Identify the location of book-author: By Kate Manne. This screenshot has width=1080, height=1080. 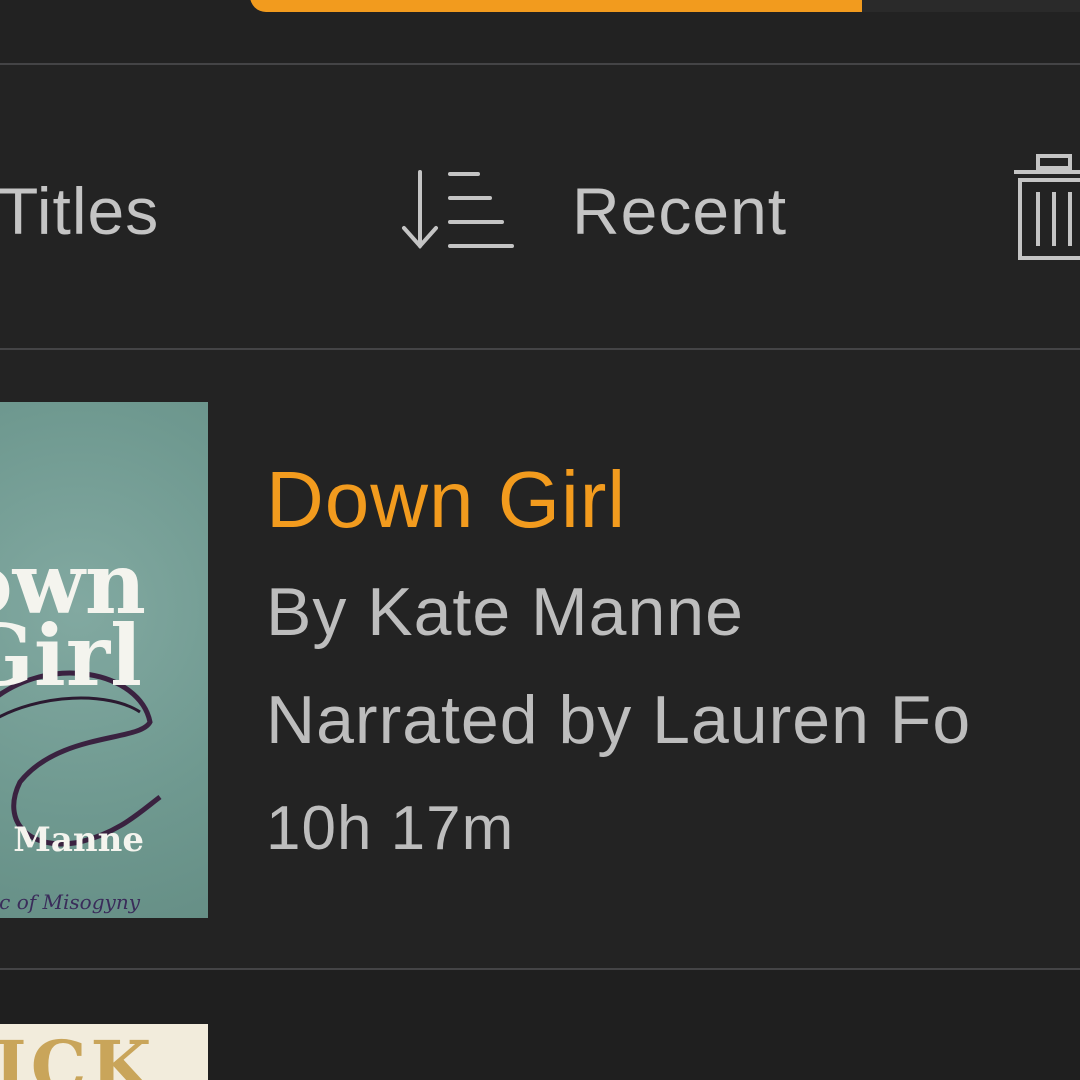
(505, 612).